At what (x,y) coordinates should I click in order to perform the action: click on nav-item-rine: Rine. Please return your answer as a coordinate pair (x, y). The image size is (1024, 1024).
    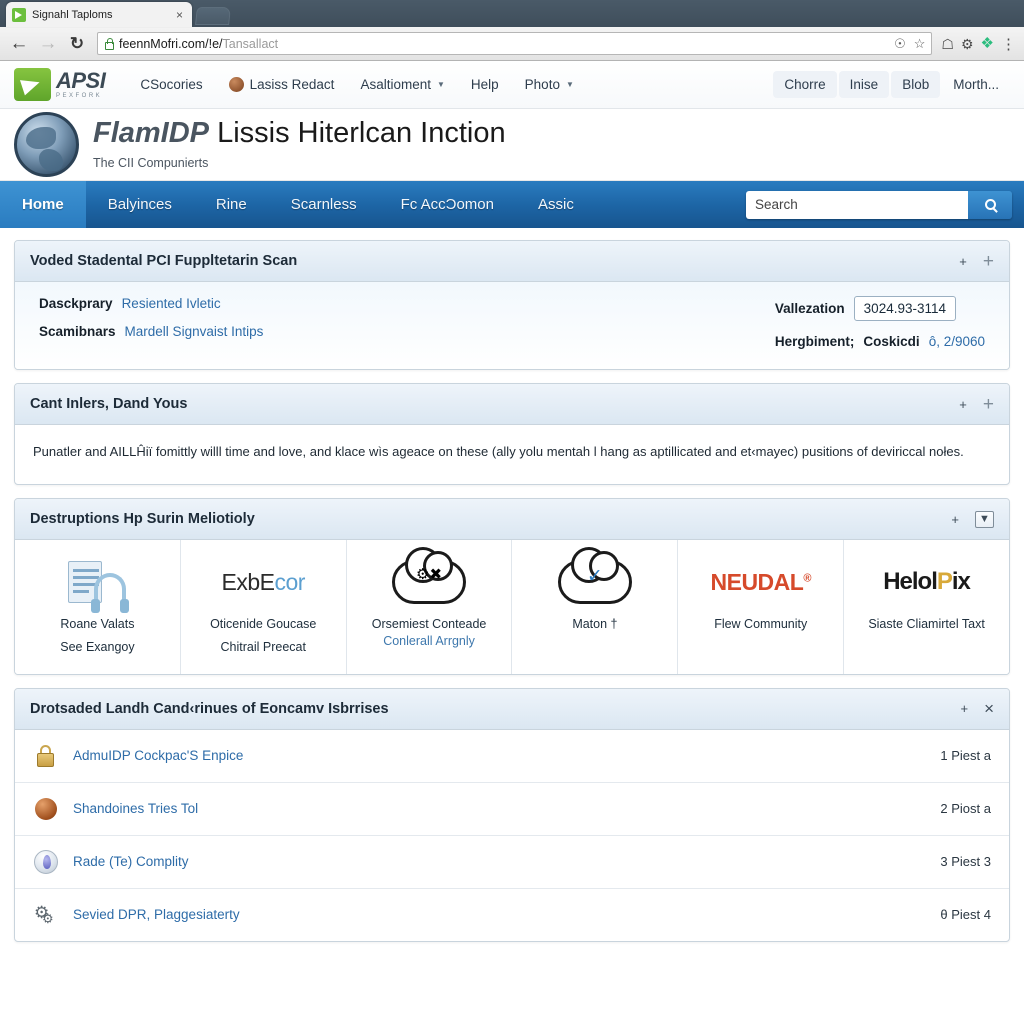
    Looking at the image, I should click on (231, 204).